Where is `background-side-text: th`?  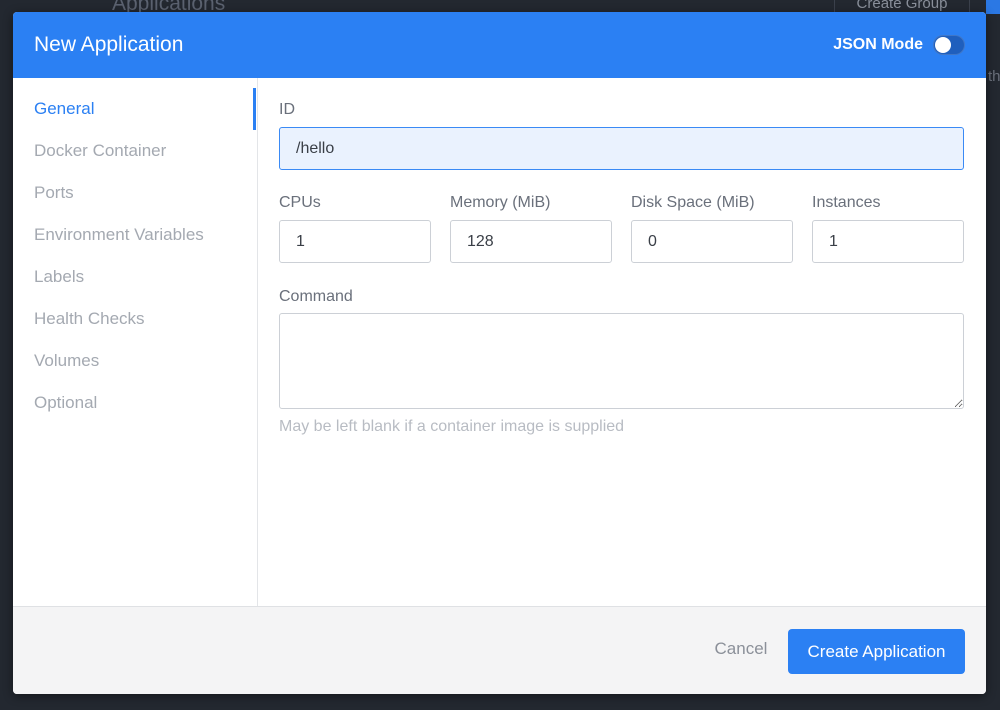
background-side-text: th is located at coordinates (994, 76).